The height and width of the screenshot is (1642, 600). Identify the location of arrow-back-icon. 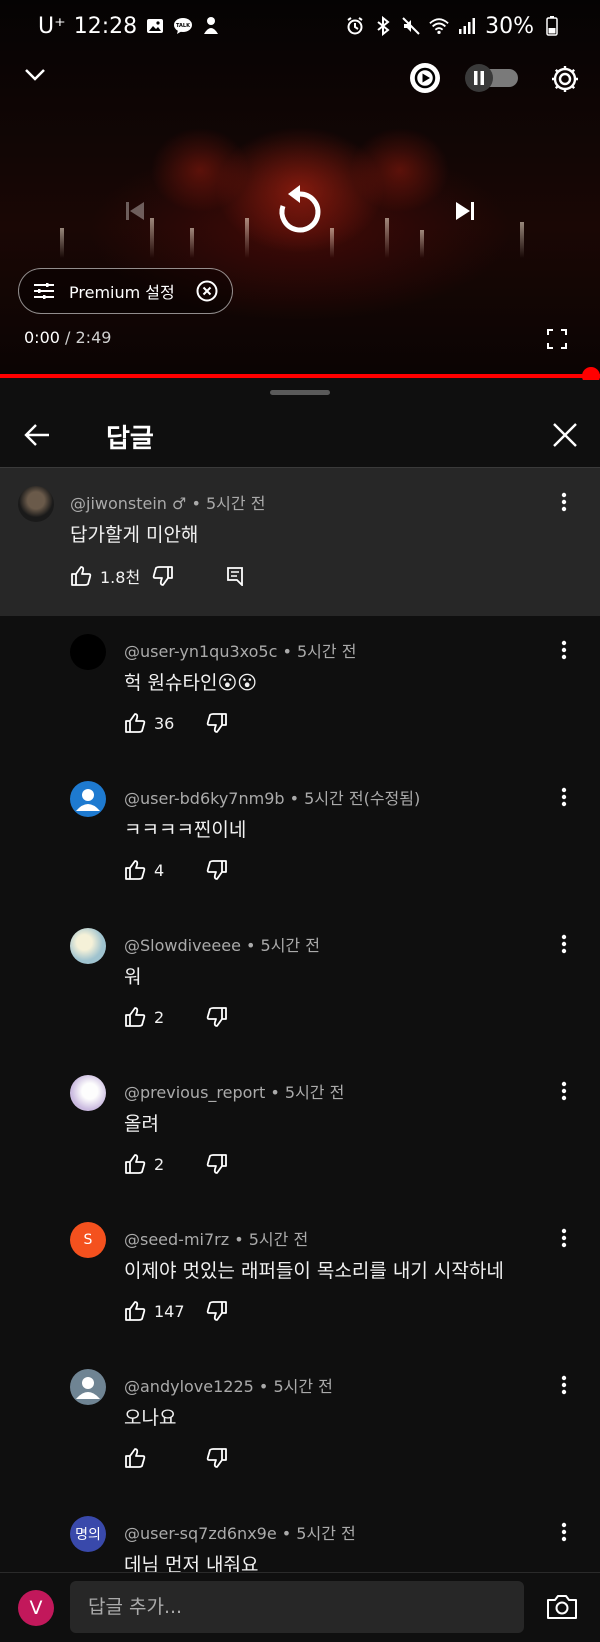
(36, 435).